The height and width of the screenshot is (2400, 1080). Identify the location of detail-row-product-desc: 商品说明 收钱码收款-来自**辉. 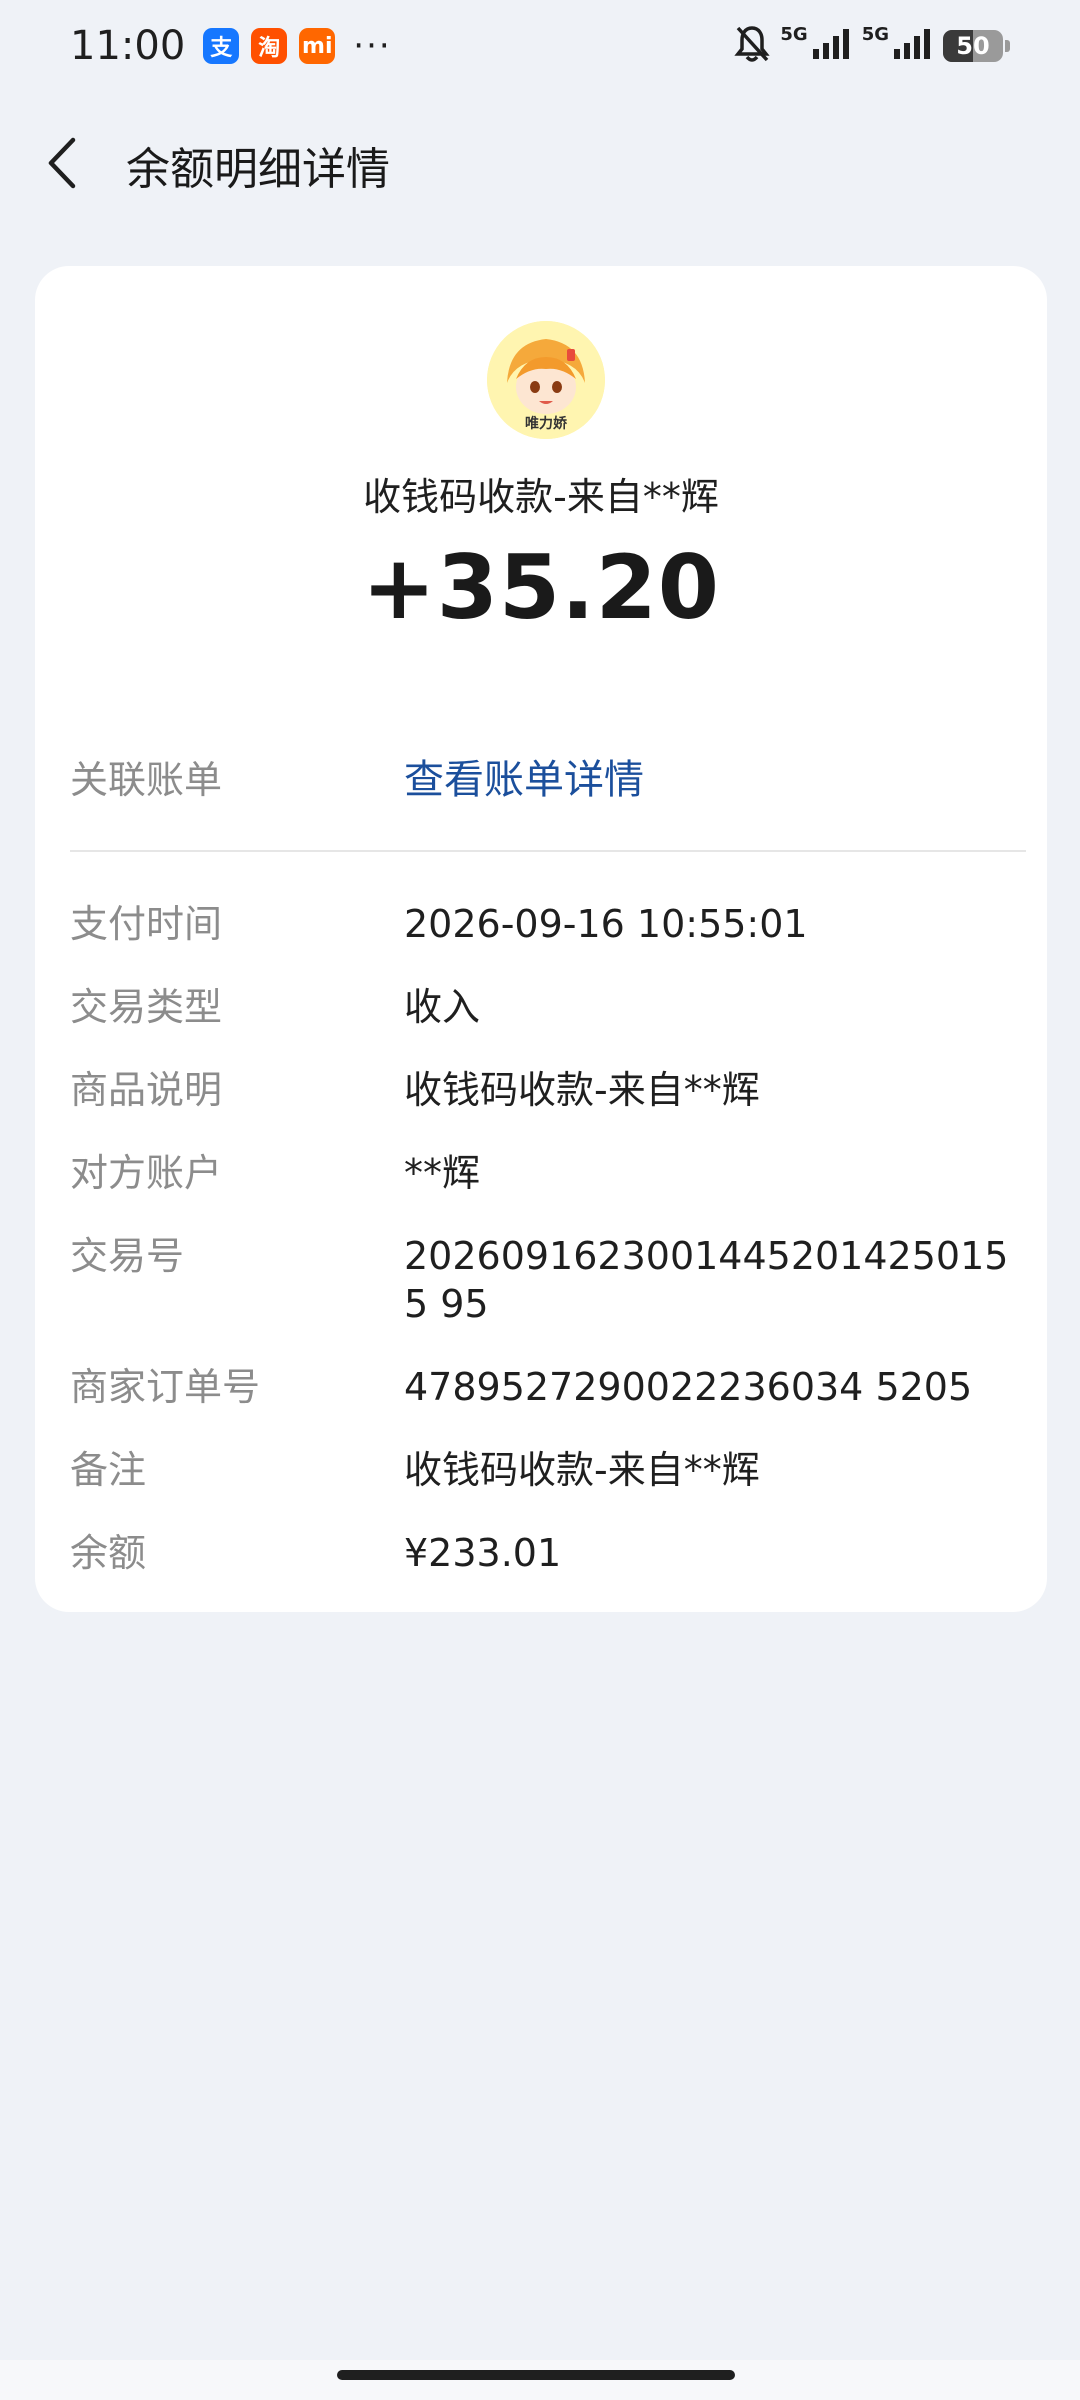
(550, 1090).